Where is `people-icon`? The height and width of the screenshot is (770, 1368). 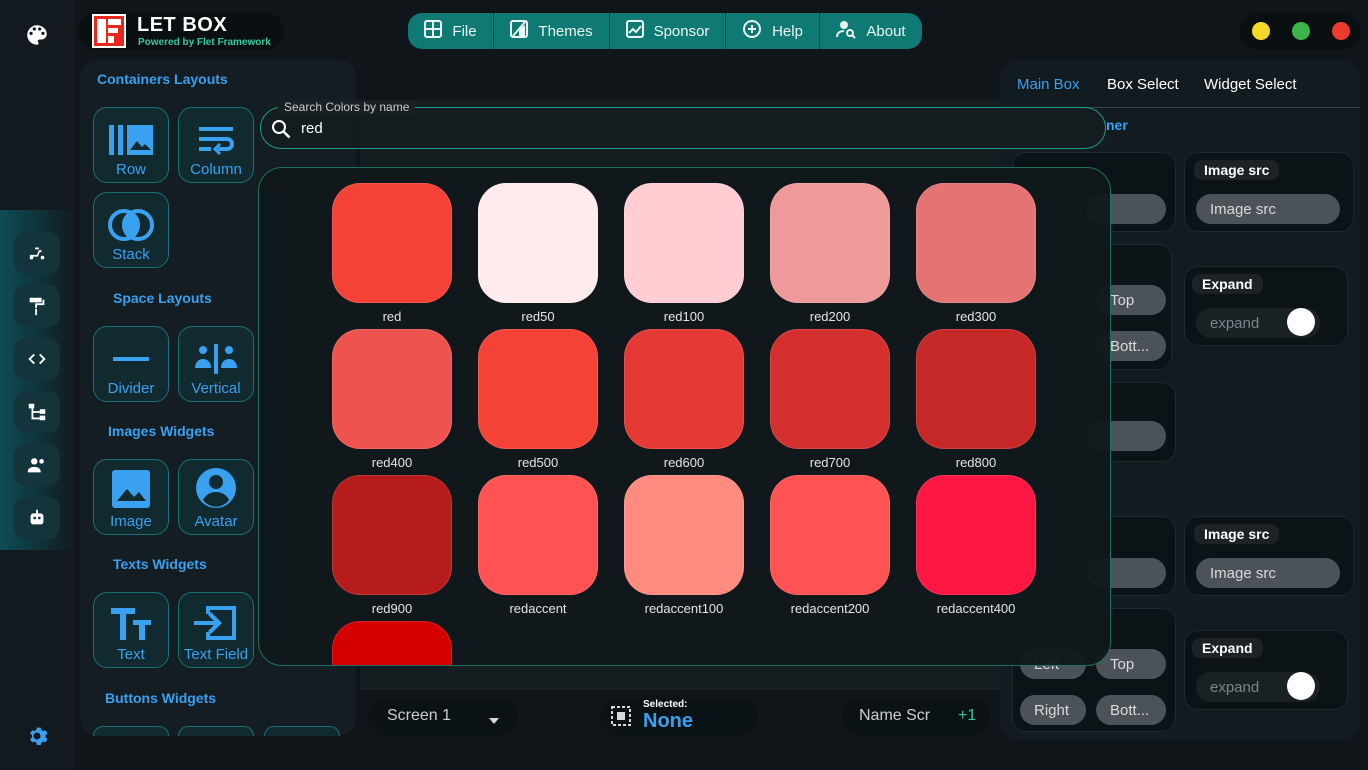
people-icon is located at coordinates (37, 465).